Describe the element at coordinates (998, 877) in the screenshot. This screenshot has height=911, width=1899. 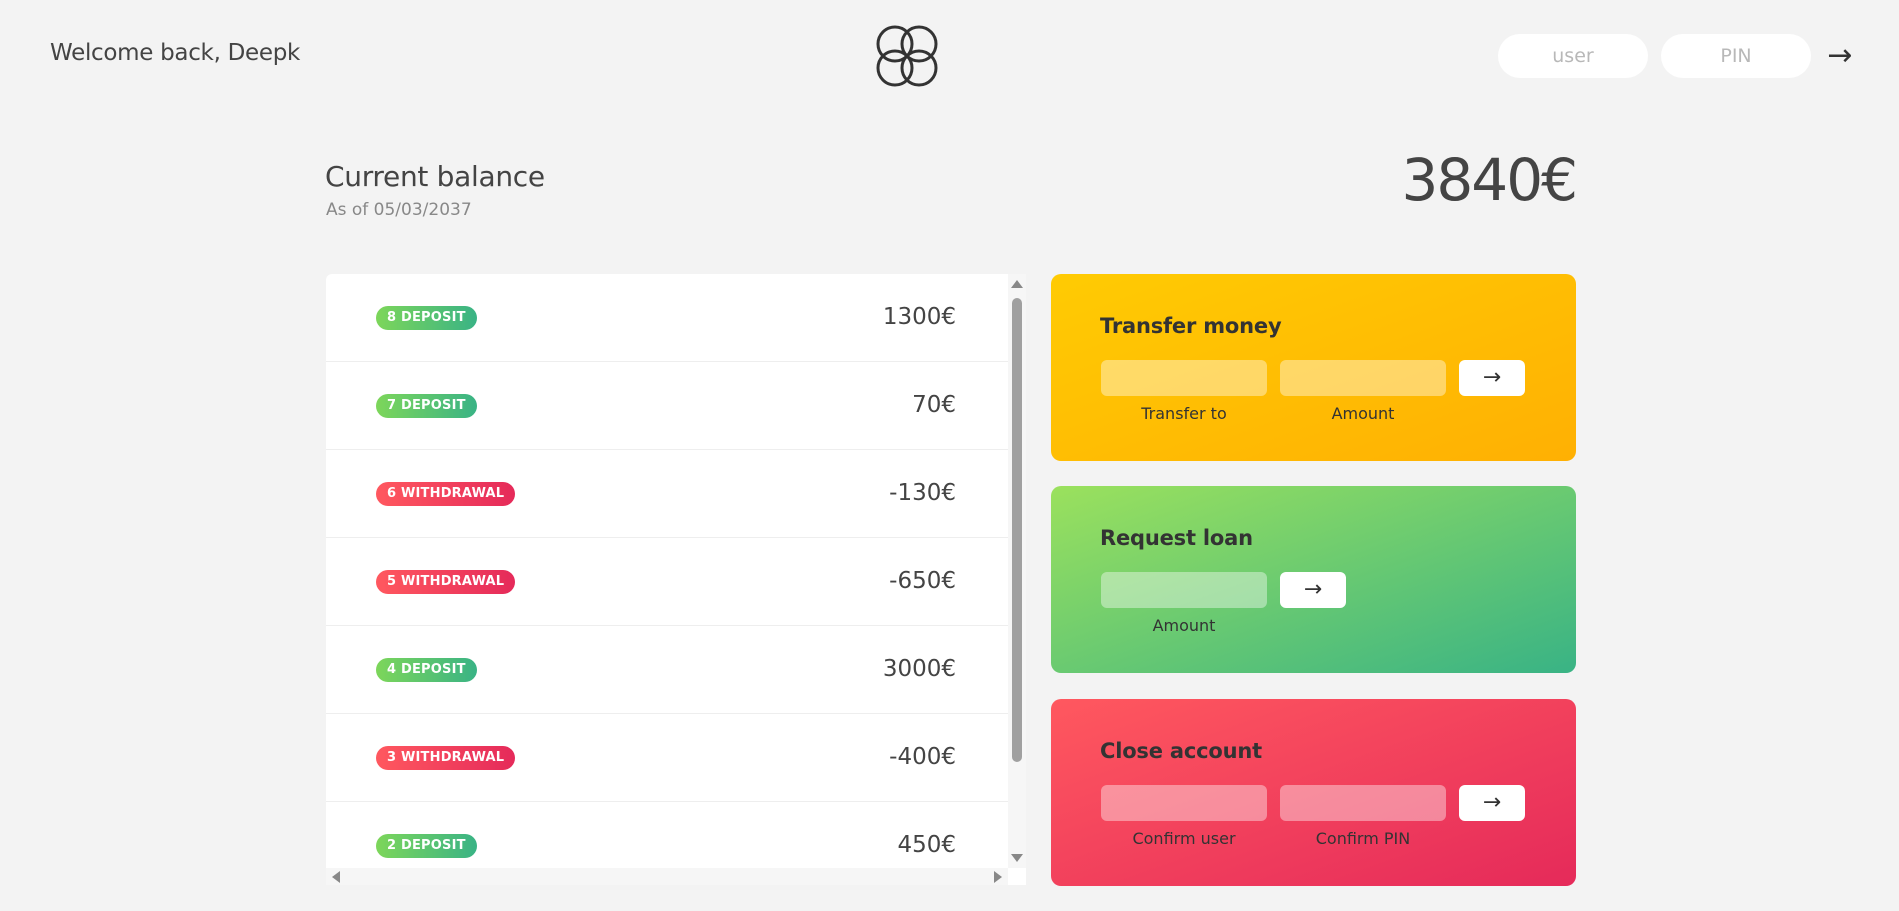
I see `scroll-right-arrow-icon` at that location.